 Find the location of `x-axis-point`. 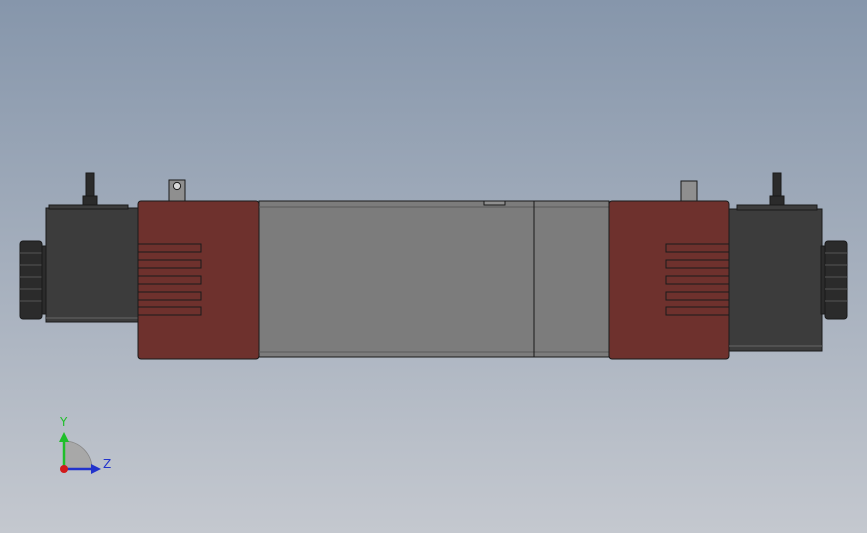

x-axis-point is located at coordinates (64, 469).